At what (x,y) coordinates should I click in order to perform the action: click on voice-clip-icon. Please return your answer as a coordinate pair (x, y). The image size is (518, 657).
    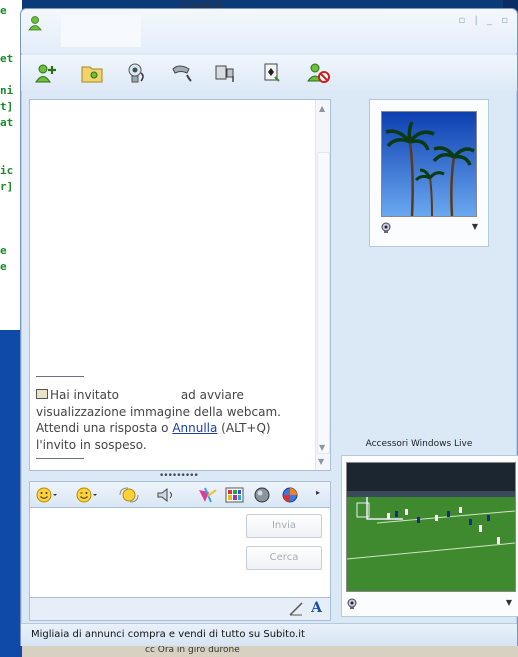
    Looking at the image, I should click on (165, 495).